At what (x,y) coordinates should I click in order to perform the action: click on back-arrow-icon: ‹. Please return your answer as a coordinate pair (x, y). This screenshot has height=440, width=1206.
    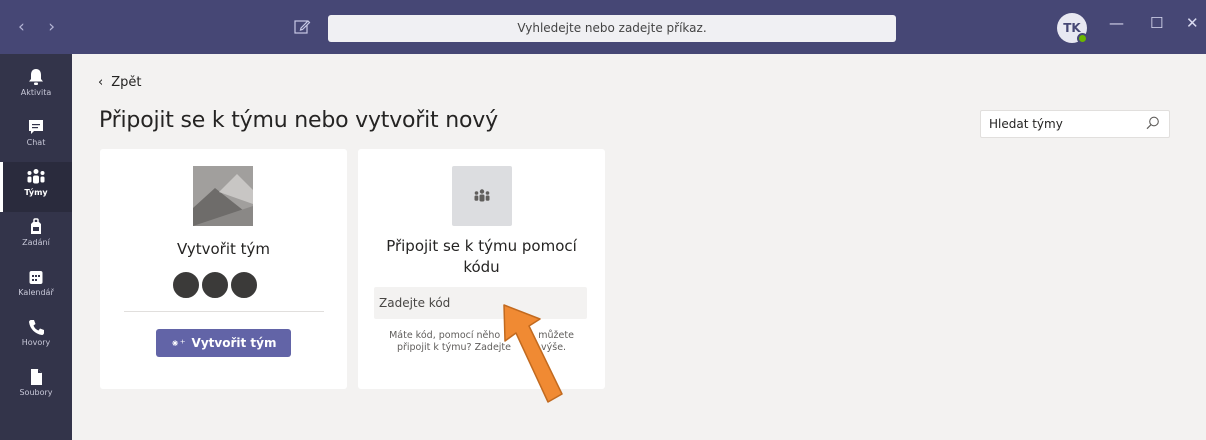
    Looking at the image, I should click on (21, 27).